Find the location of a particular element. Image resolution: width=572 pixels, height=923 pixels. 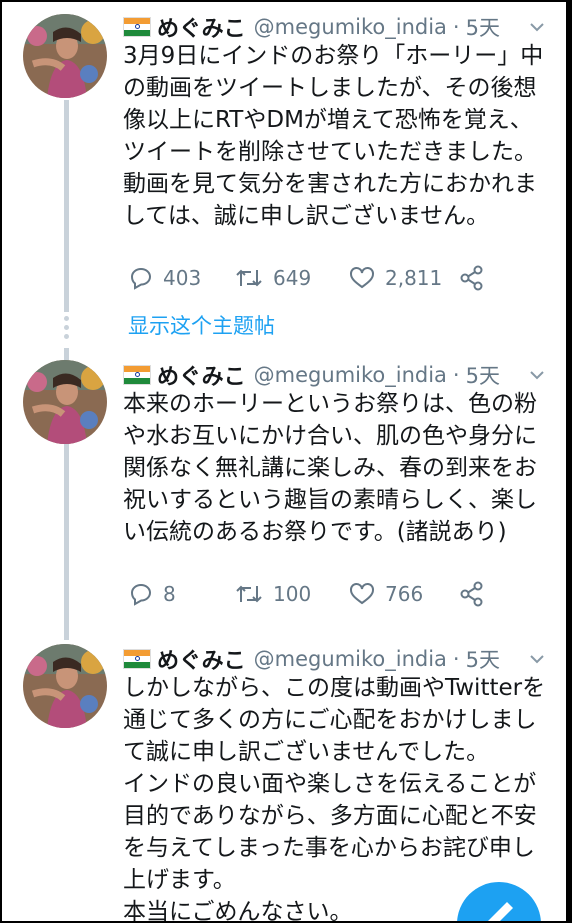

show-thread-link: 显示这个主题帖 is located at coordinates (201, 325).